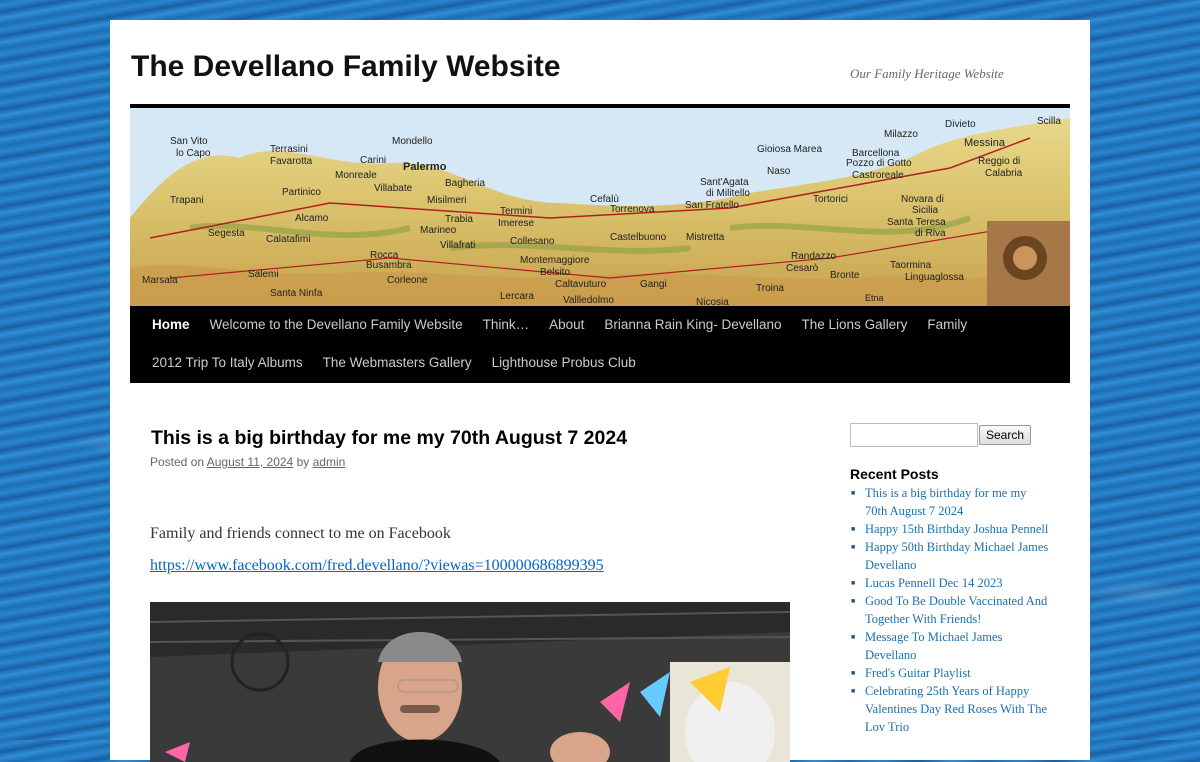 The height and width of the screenshot is (762, 1200). What do you see at coordinates (566, 325) in the screenshot?
I see `nav-item-about: About` at bounding box center [566, 325].